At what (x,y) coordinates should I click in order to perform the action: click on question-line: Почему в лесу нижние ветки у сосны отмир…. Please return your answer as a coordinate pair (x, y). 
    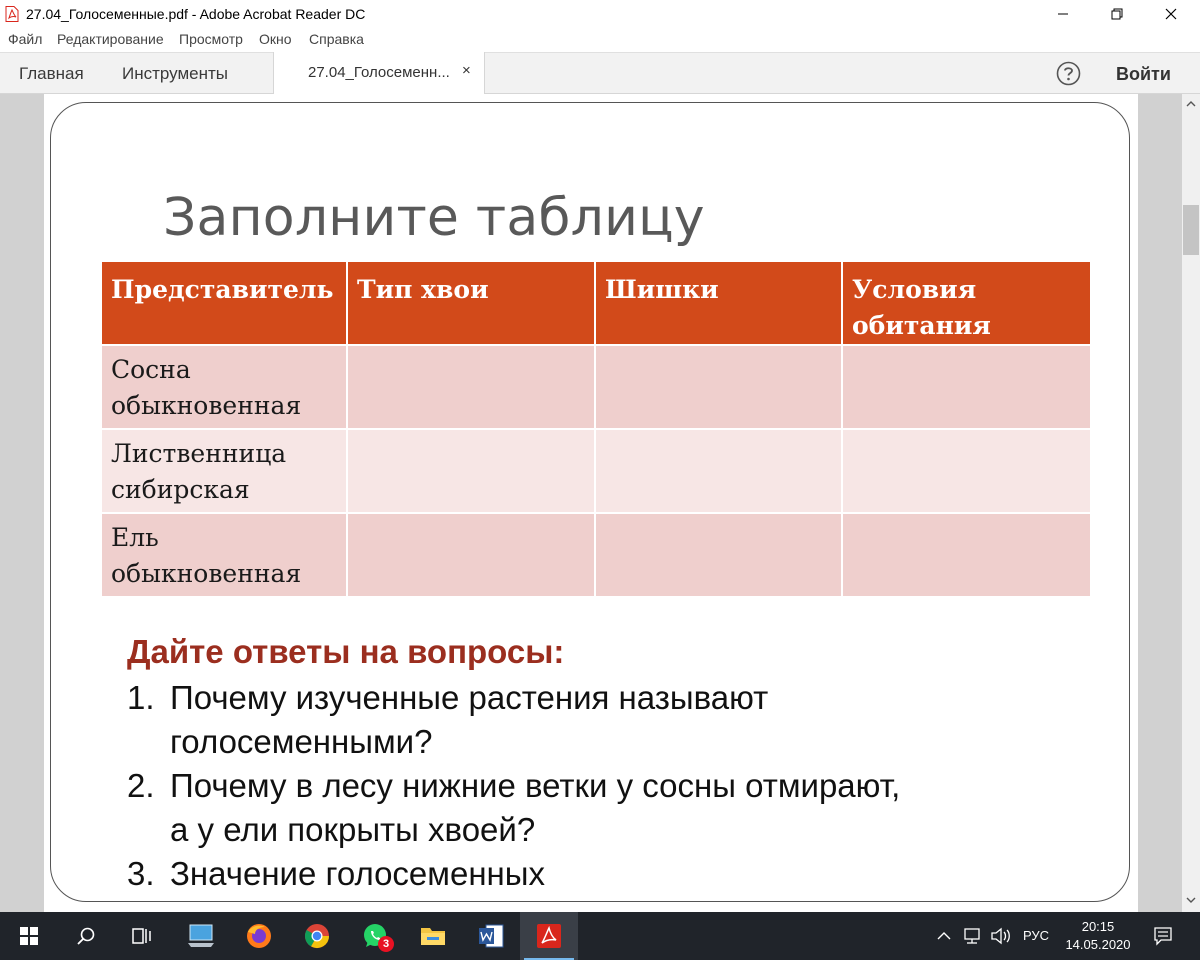
    Looking at the image, I should click on (535, 785).